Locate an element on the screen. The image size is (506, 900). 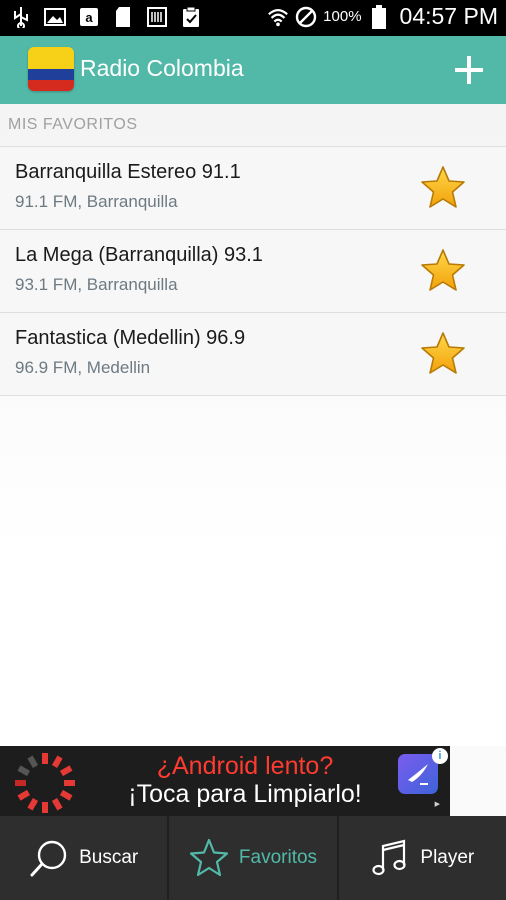
do-not-disturb-icon is located at coordinates (306, 17).